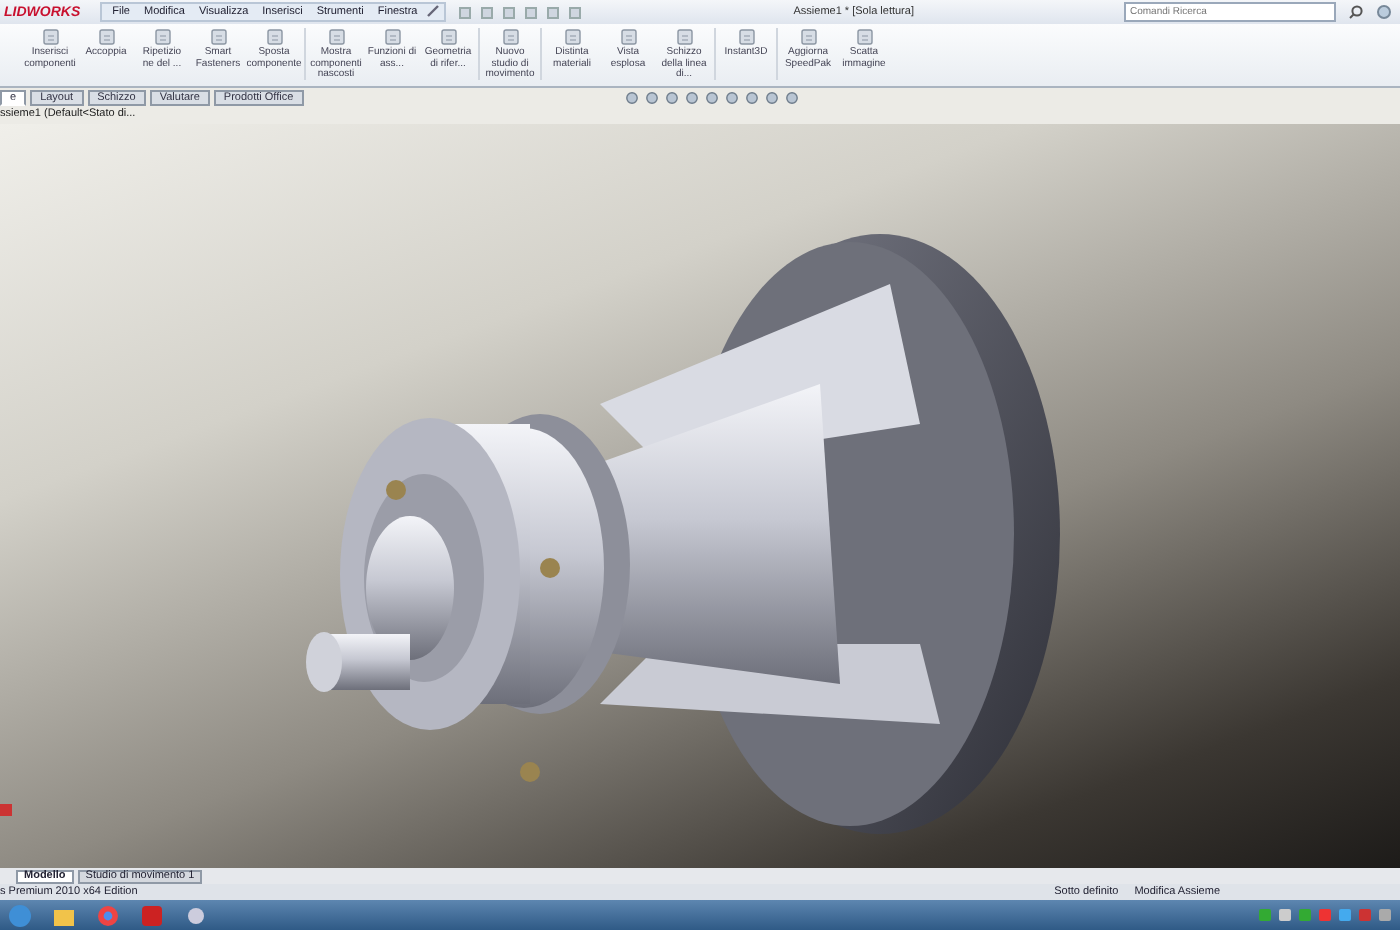 Image resolution: width=1400 pixels, height=930 pixels. What do you see at coordinates (20, 915) in the screenshot?
I see `start-icon` at bounding box center [20, 915].